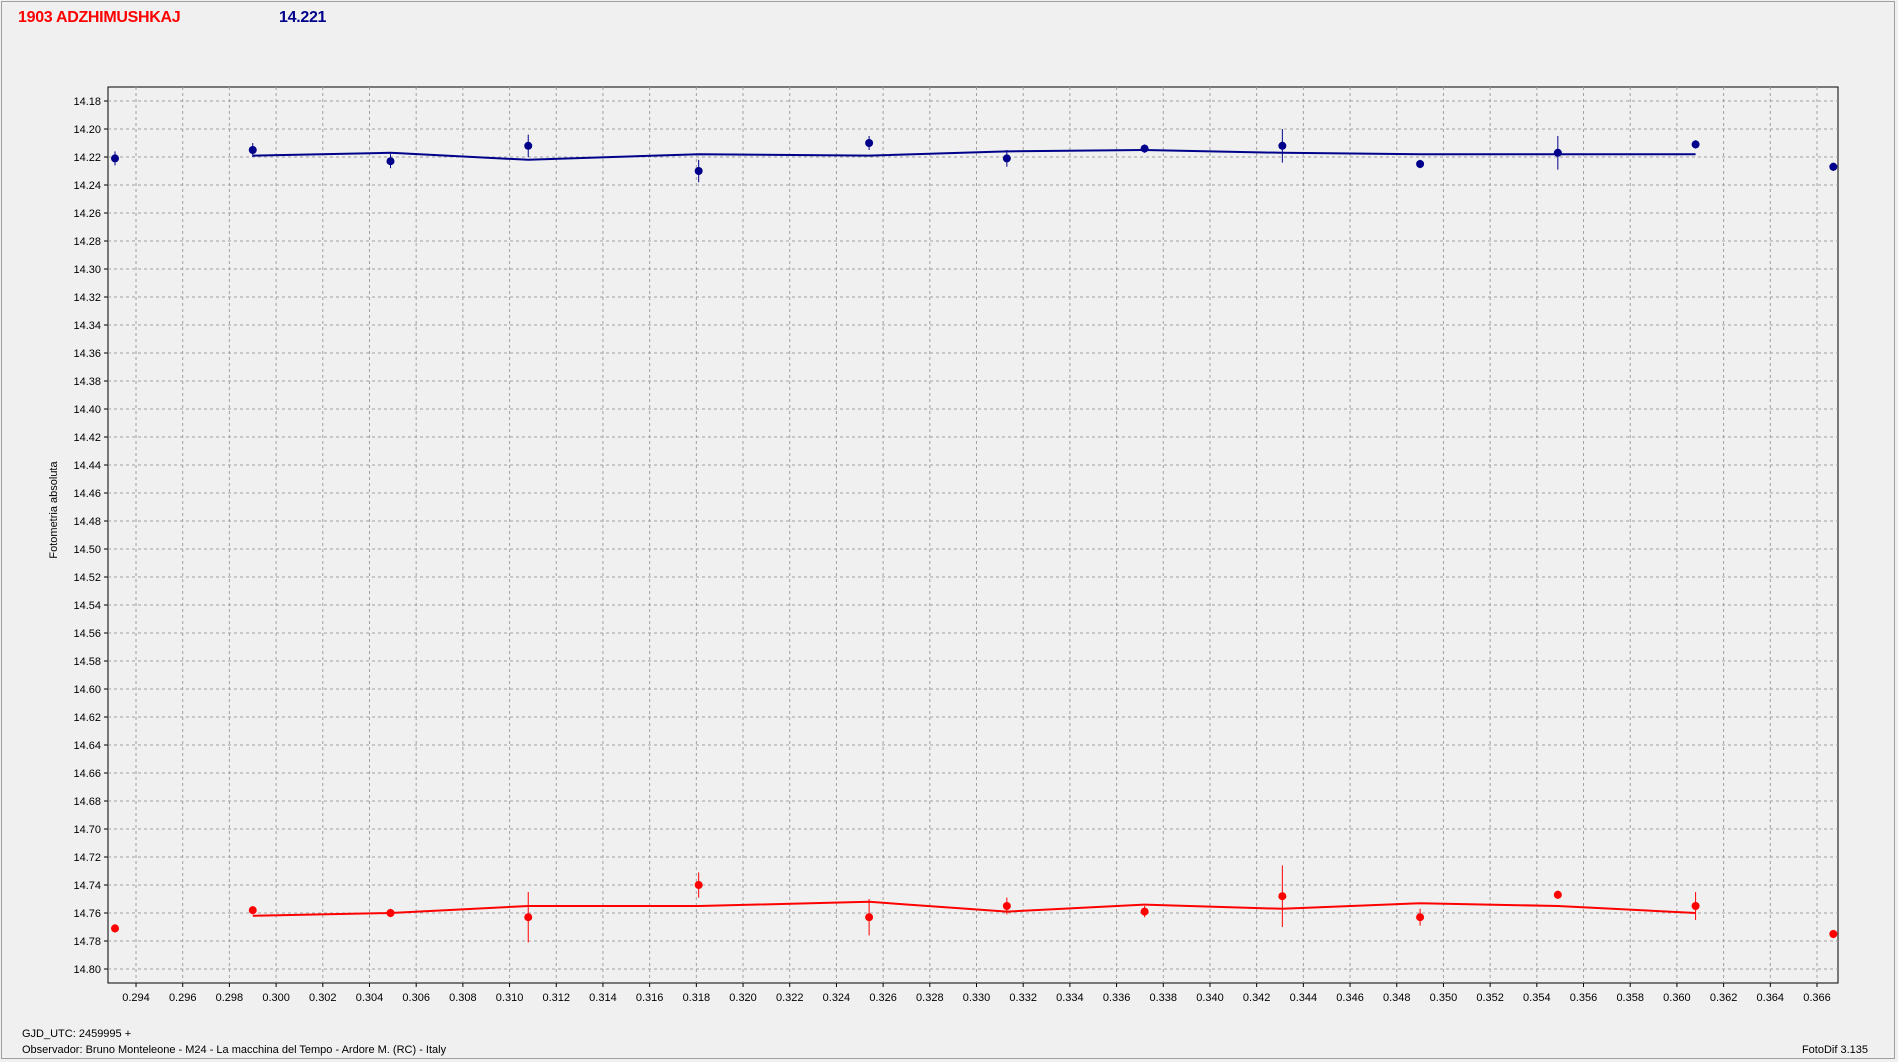  I want to click on y-tick-label: 14.26, so click(87, 214).